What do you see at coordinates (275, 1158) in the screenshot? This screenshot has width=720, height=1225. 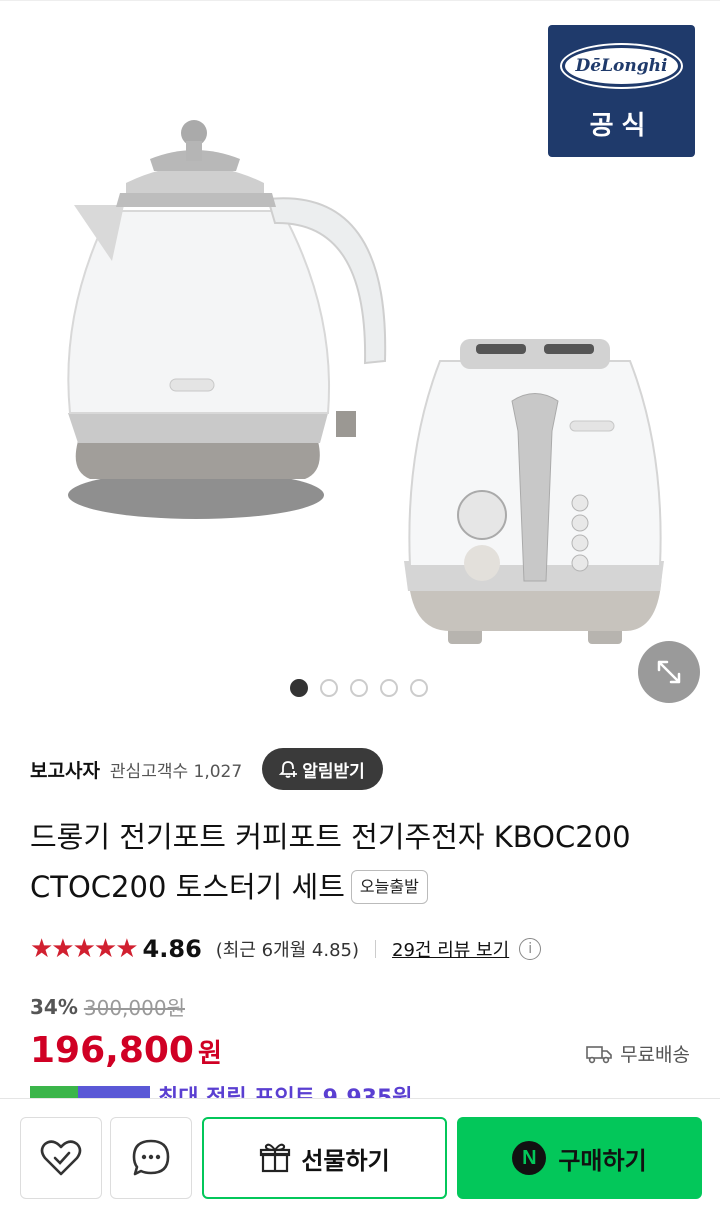 I see `gift-icon` at bounding box center [275, 1158].